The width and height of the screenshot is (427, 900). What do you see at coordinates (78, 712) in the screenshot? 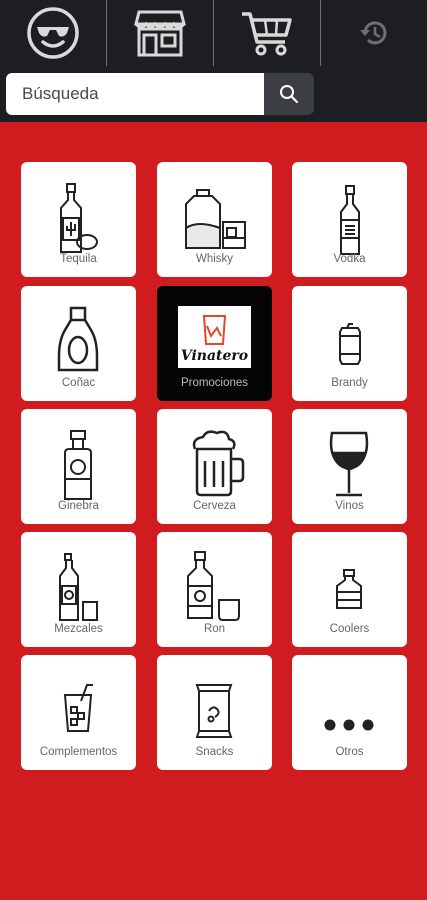
I see `category-tile-complementos: Complementos` at bounding box center [78, 712].